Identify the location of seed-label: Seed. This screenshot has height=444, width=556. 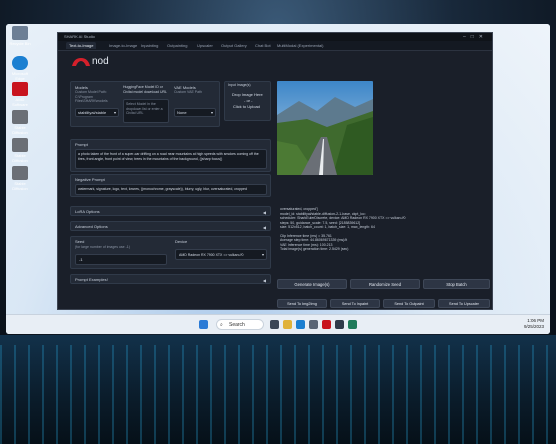
(80, 241).